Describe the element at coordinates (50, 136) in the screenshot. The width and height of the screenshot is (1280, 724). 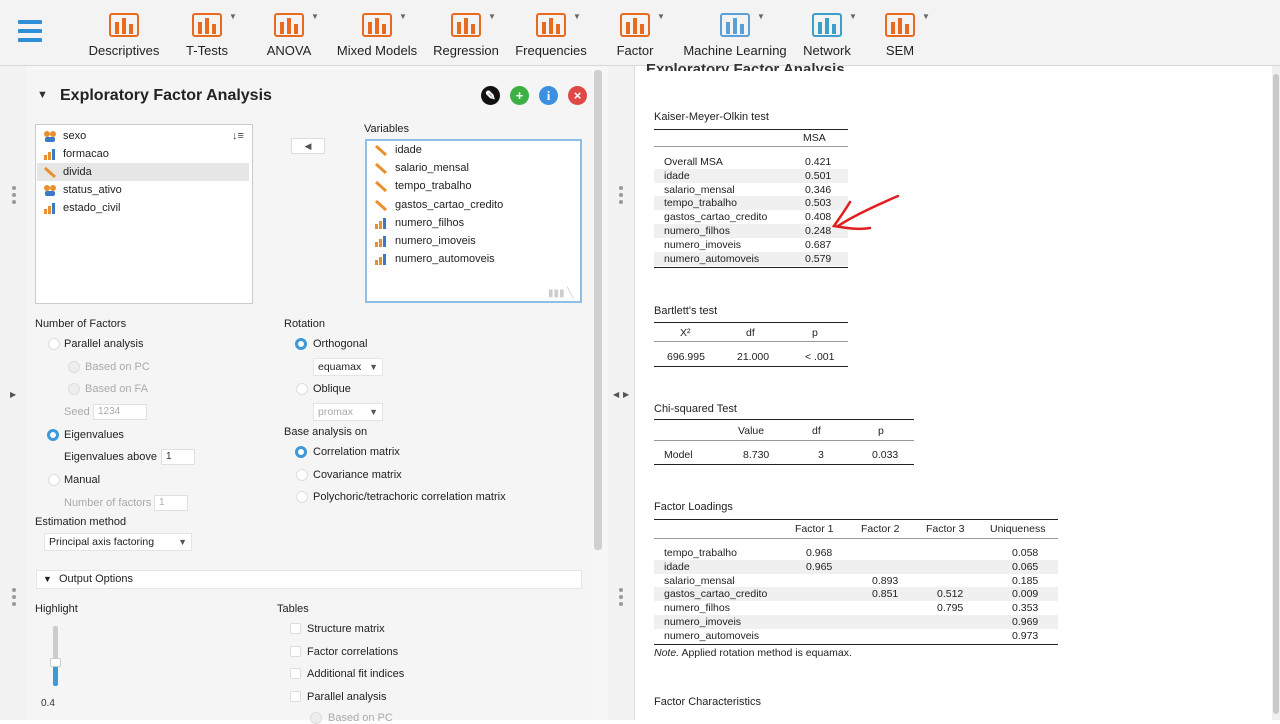
I see `nominal-variable-icon` at that location.